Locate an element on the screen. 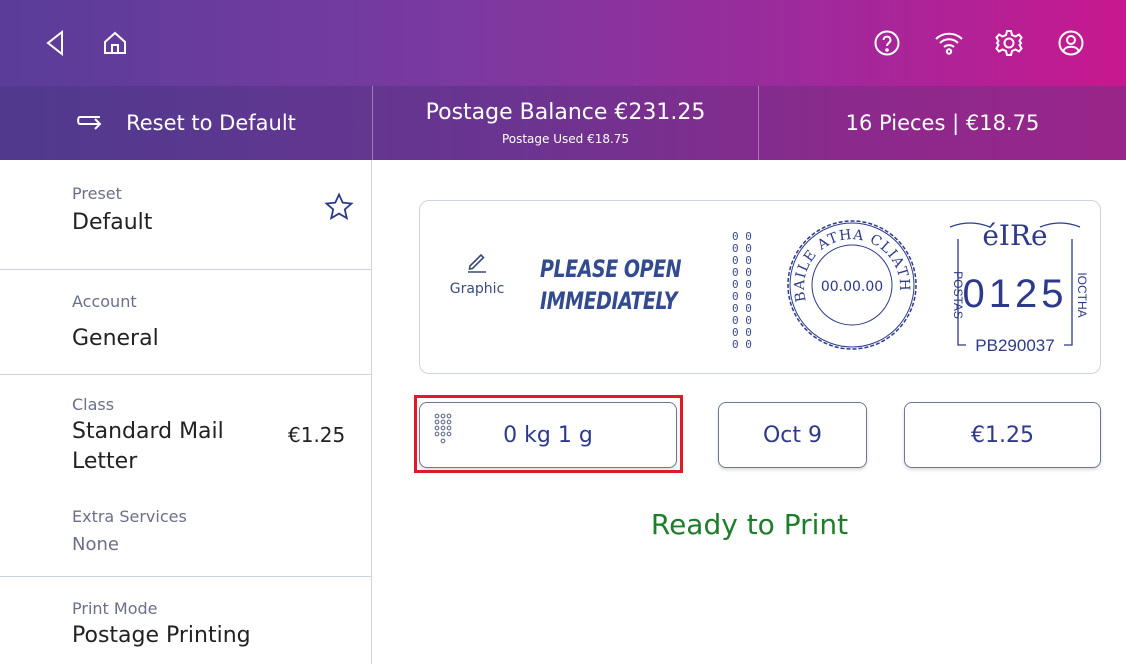  sidebar-item-account: Account General is located at coordinates (186, 322).